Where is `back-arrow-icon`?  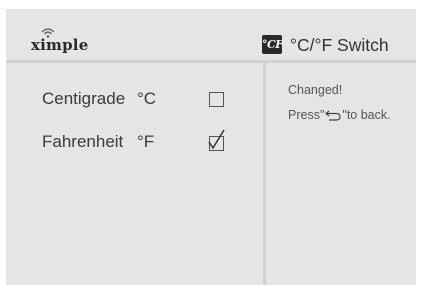
back-arrow-icon is located at coordinates (333, 115).